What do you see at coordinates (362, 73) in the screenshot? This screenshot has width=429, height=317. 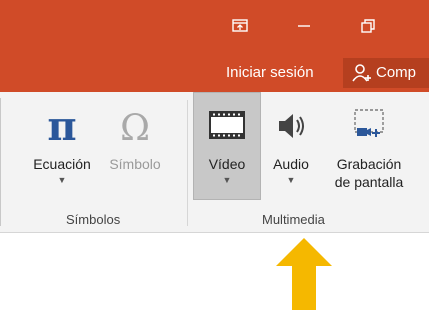 I see `add-person-icon` at bounding box center [362, 73].